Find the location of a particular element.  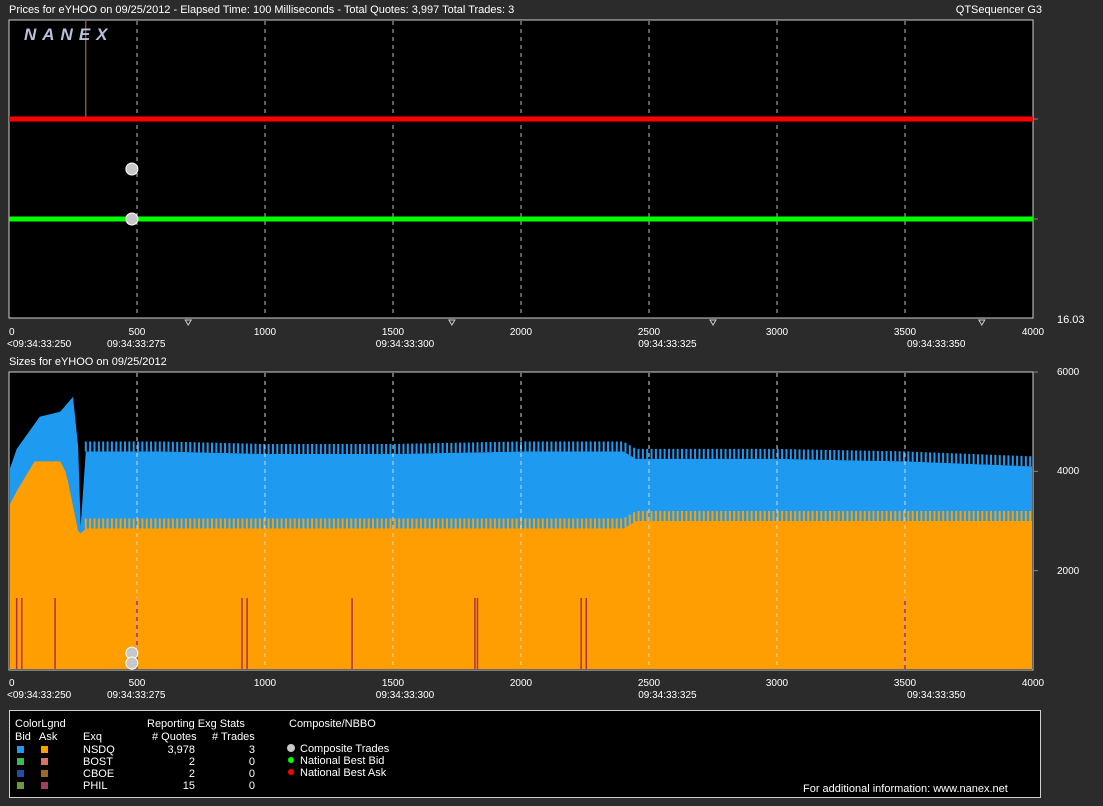

sizes-x-tick-label: 4000 is located at coordinates (1033, 683).